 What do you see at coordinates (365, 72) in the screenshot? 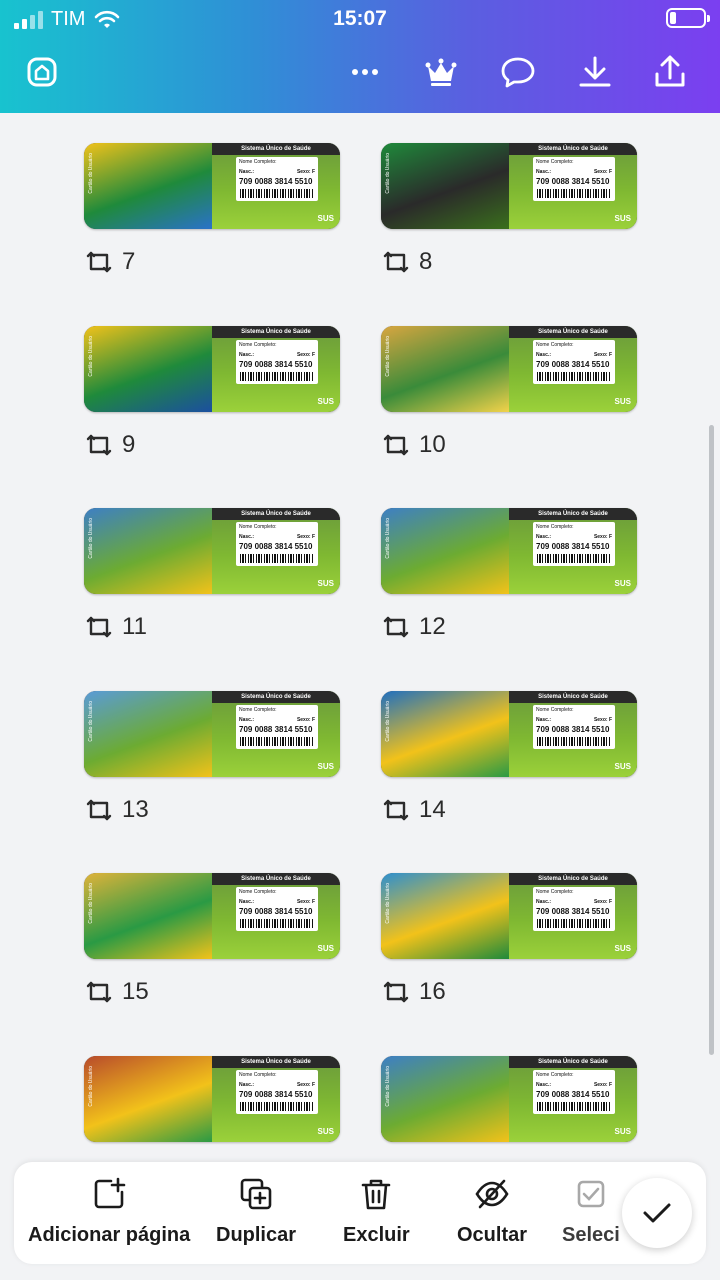
I see `more-options-button` at bounding box center [365, 72].